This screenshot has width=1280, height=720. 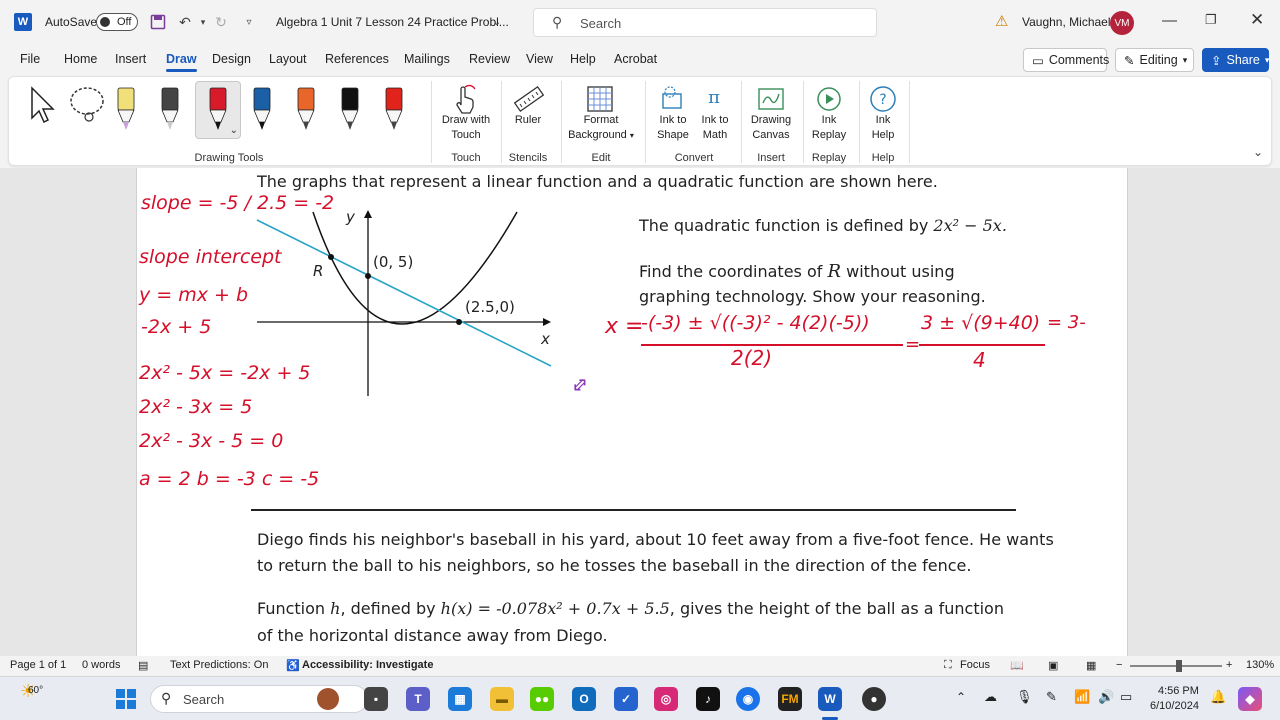 I want to click on accessibility-status: Accessibility: Investigate, so click(x=367, y=665).